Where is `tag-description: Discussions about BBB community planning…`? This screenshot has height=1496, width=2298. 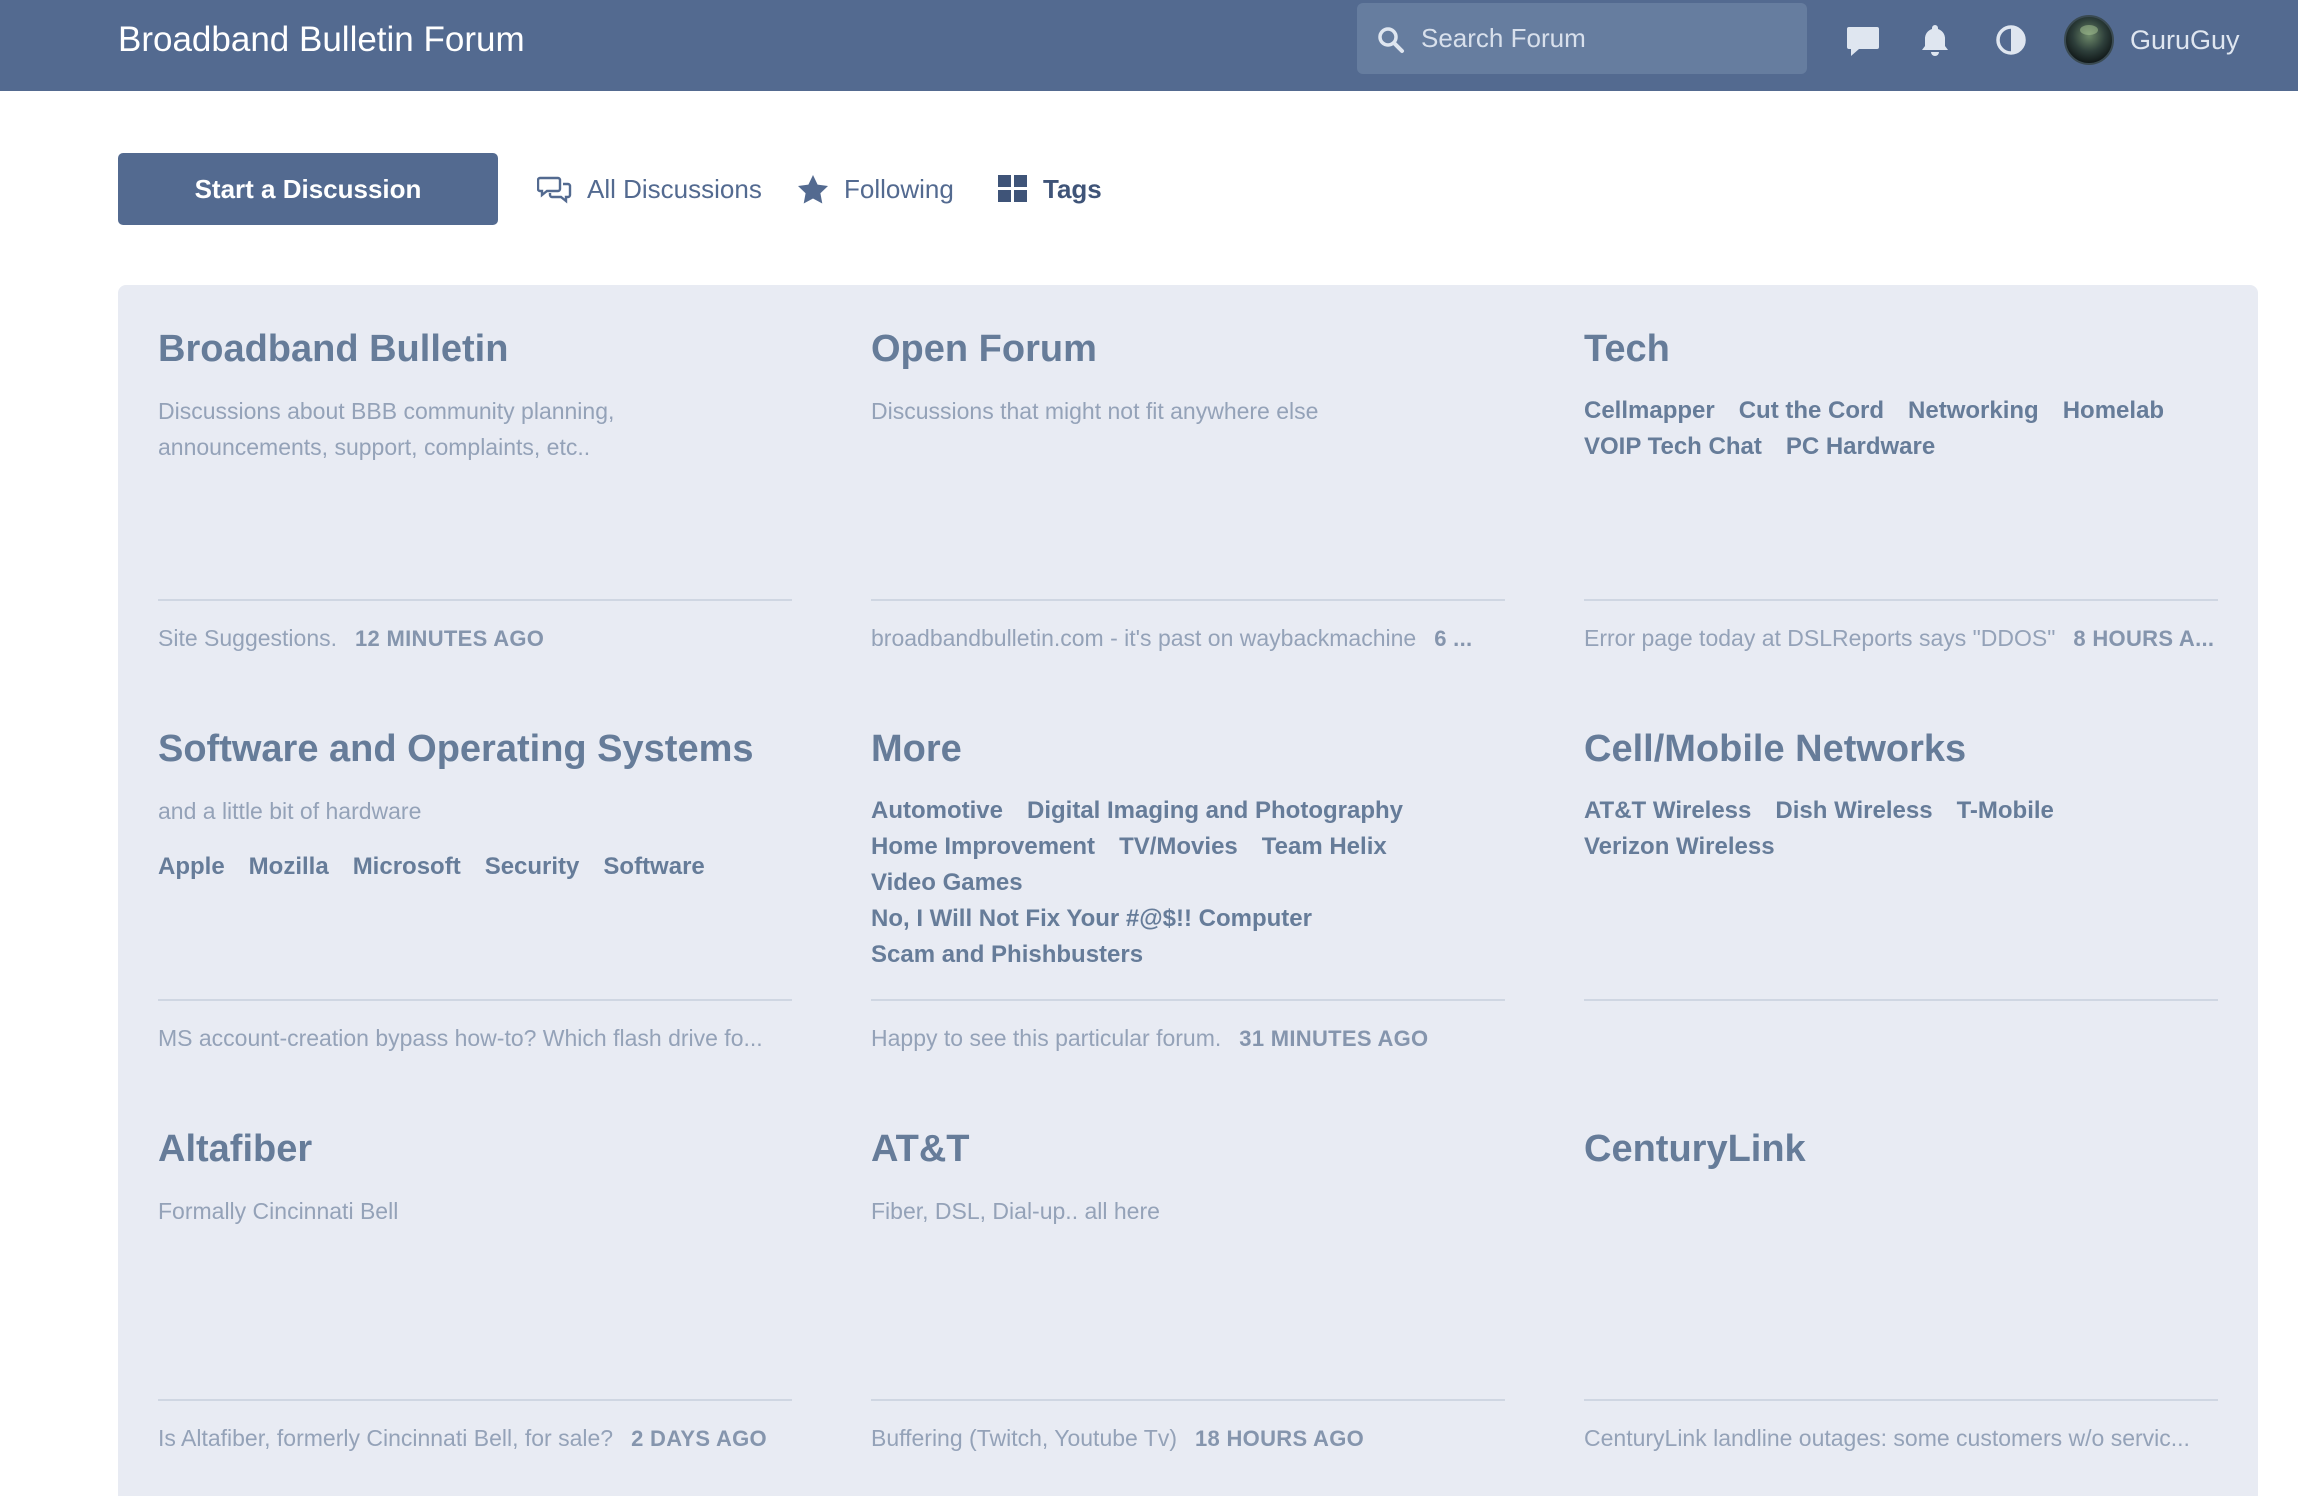 tag-description: Discussions about BBB community planning… is located at coordinates (386, 429).